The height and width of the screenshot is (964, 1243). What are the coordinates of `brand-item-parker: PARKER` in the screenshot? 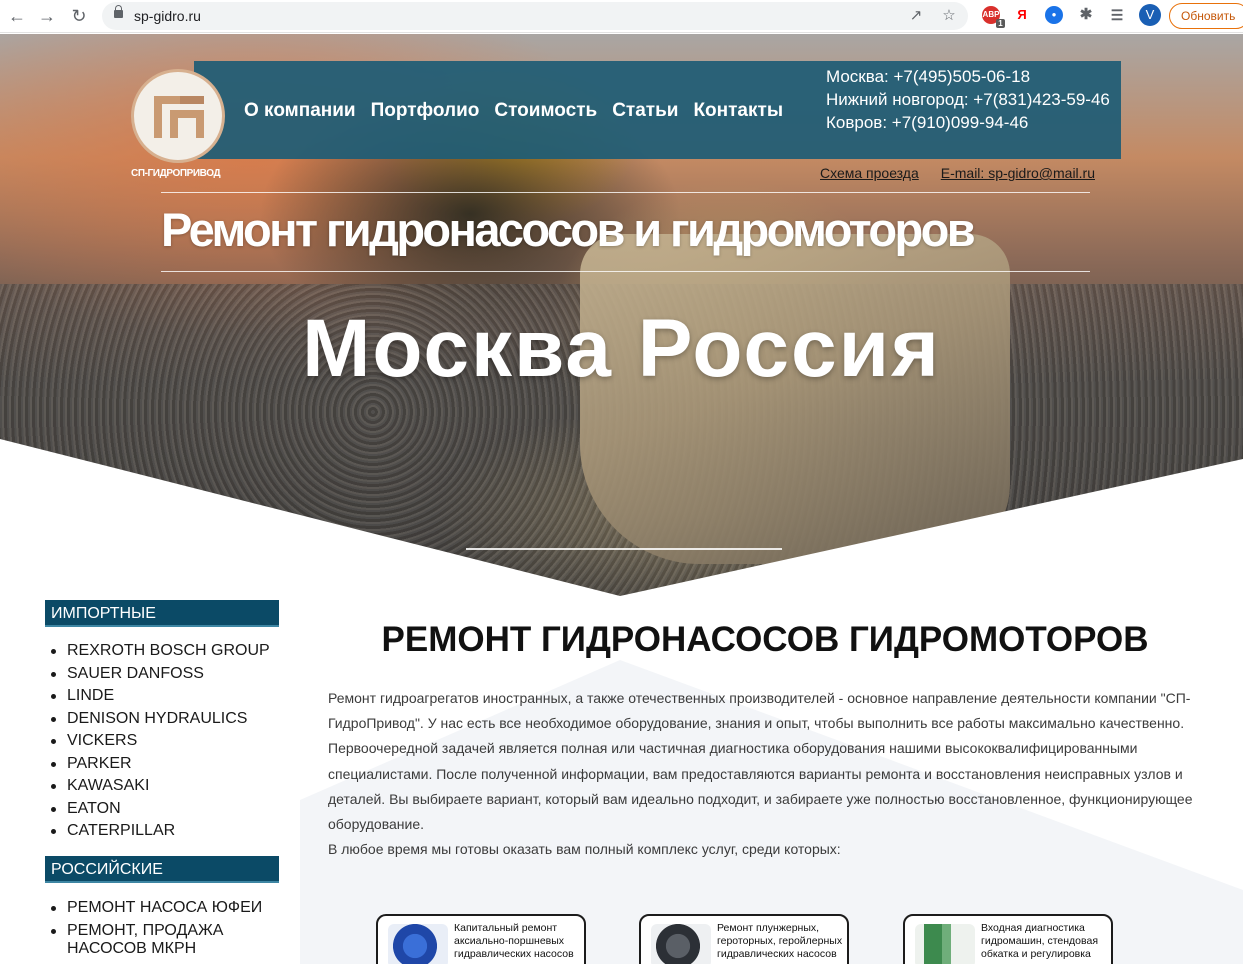 It's located at (157, 764).